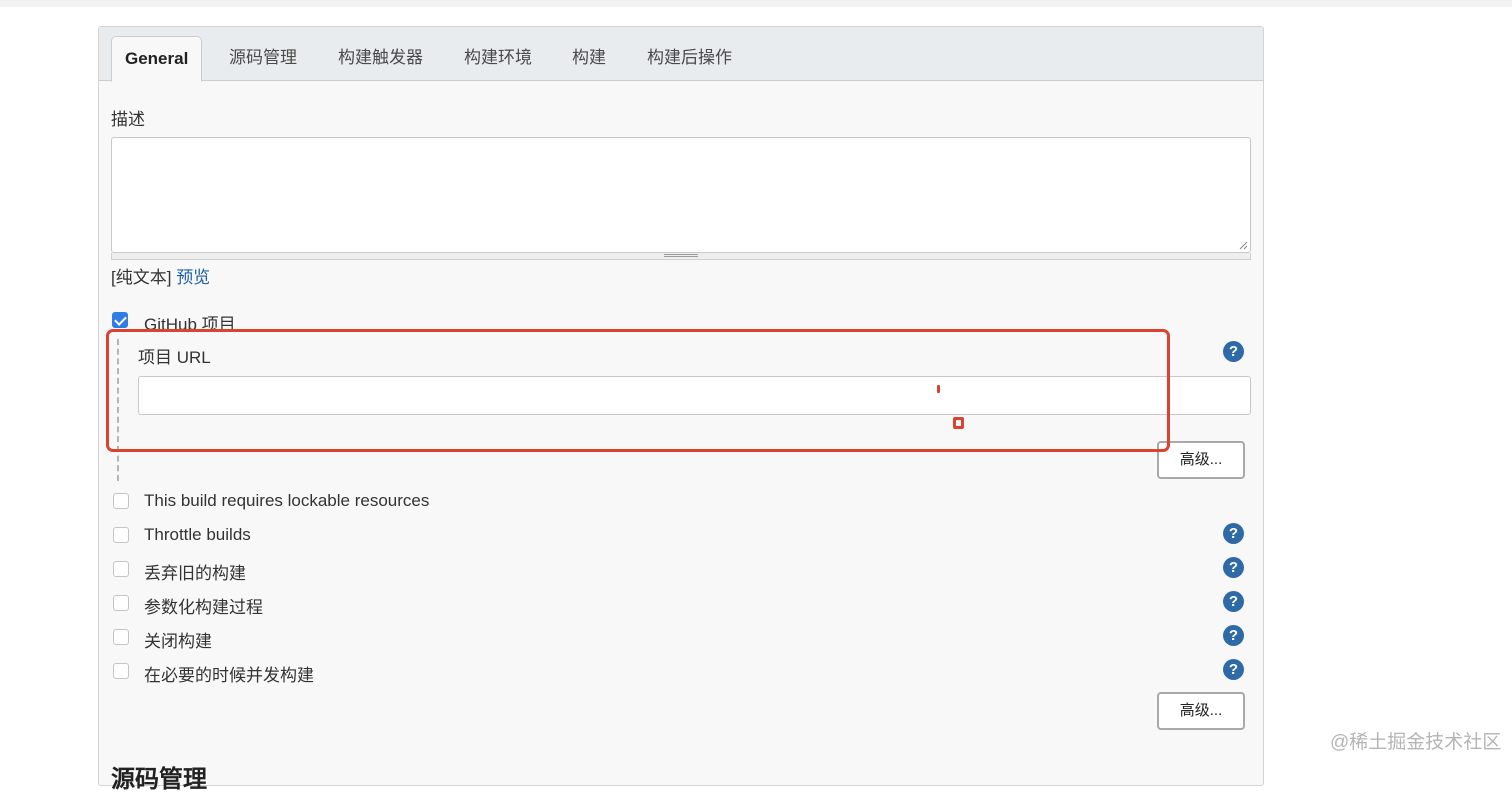 The image size is (1512, 794). Describe the element at coordinates (121, 501) in the screenshot. I see `lockable-resources-checkbox` at that location.